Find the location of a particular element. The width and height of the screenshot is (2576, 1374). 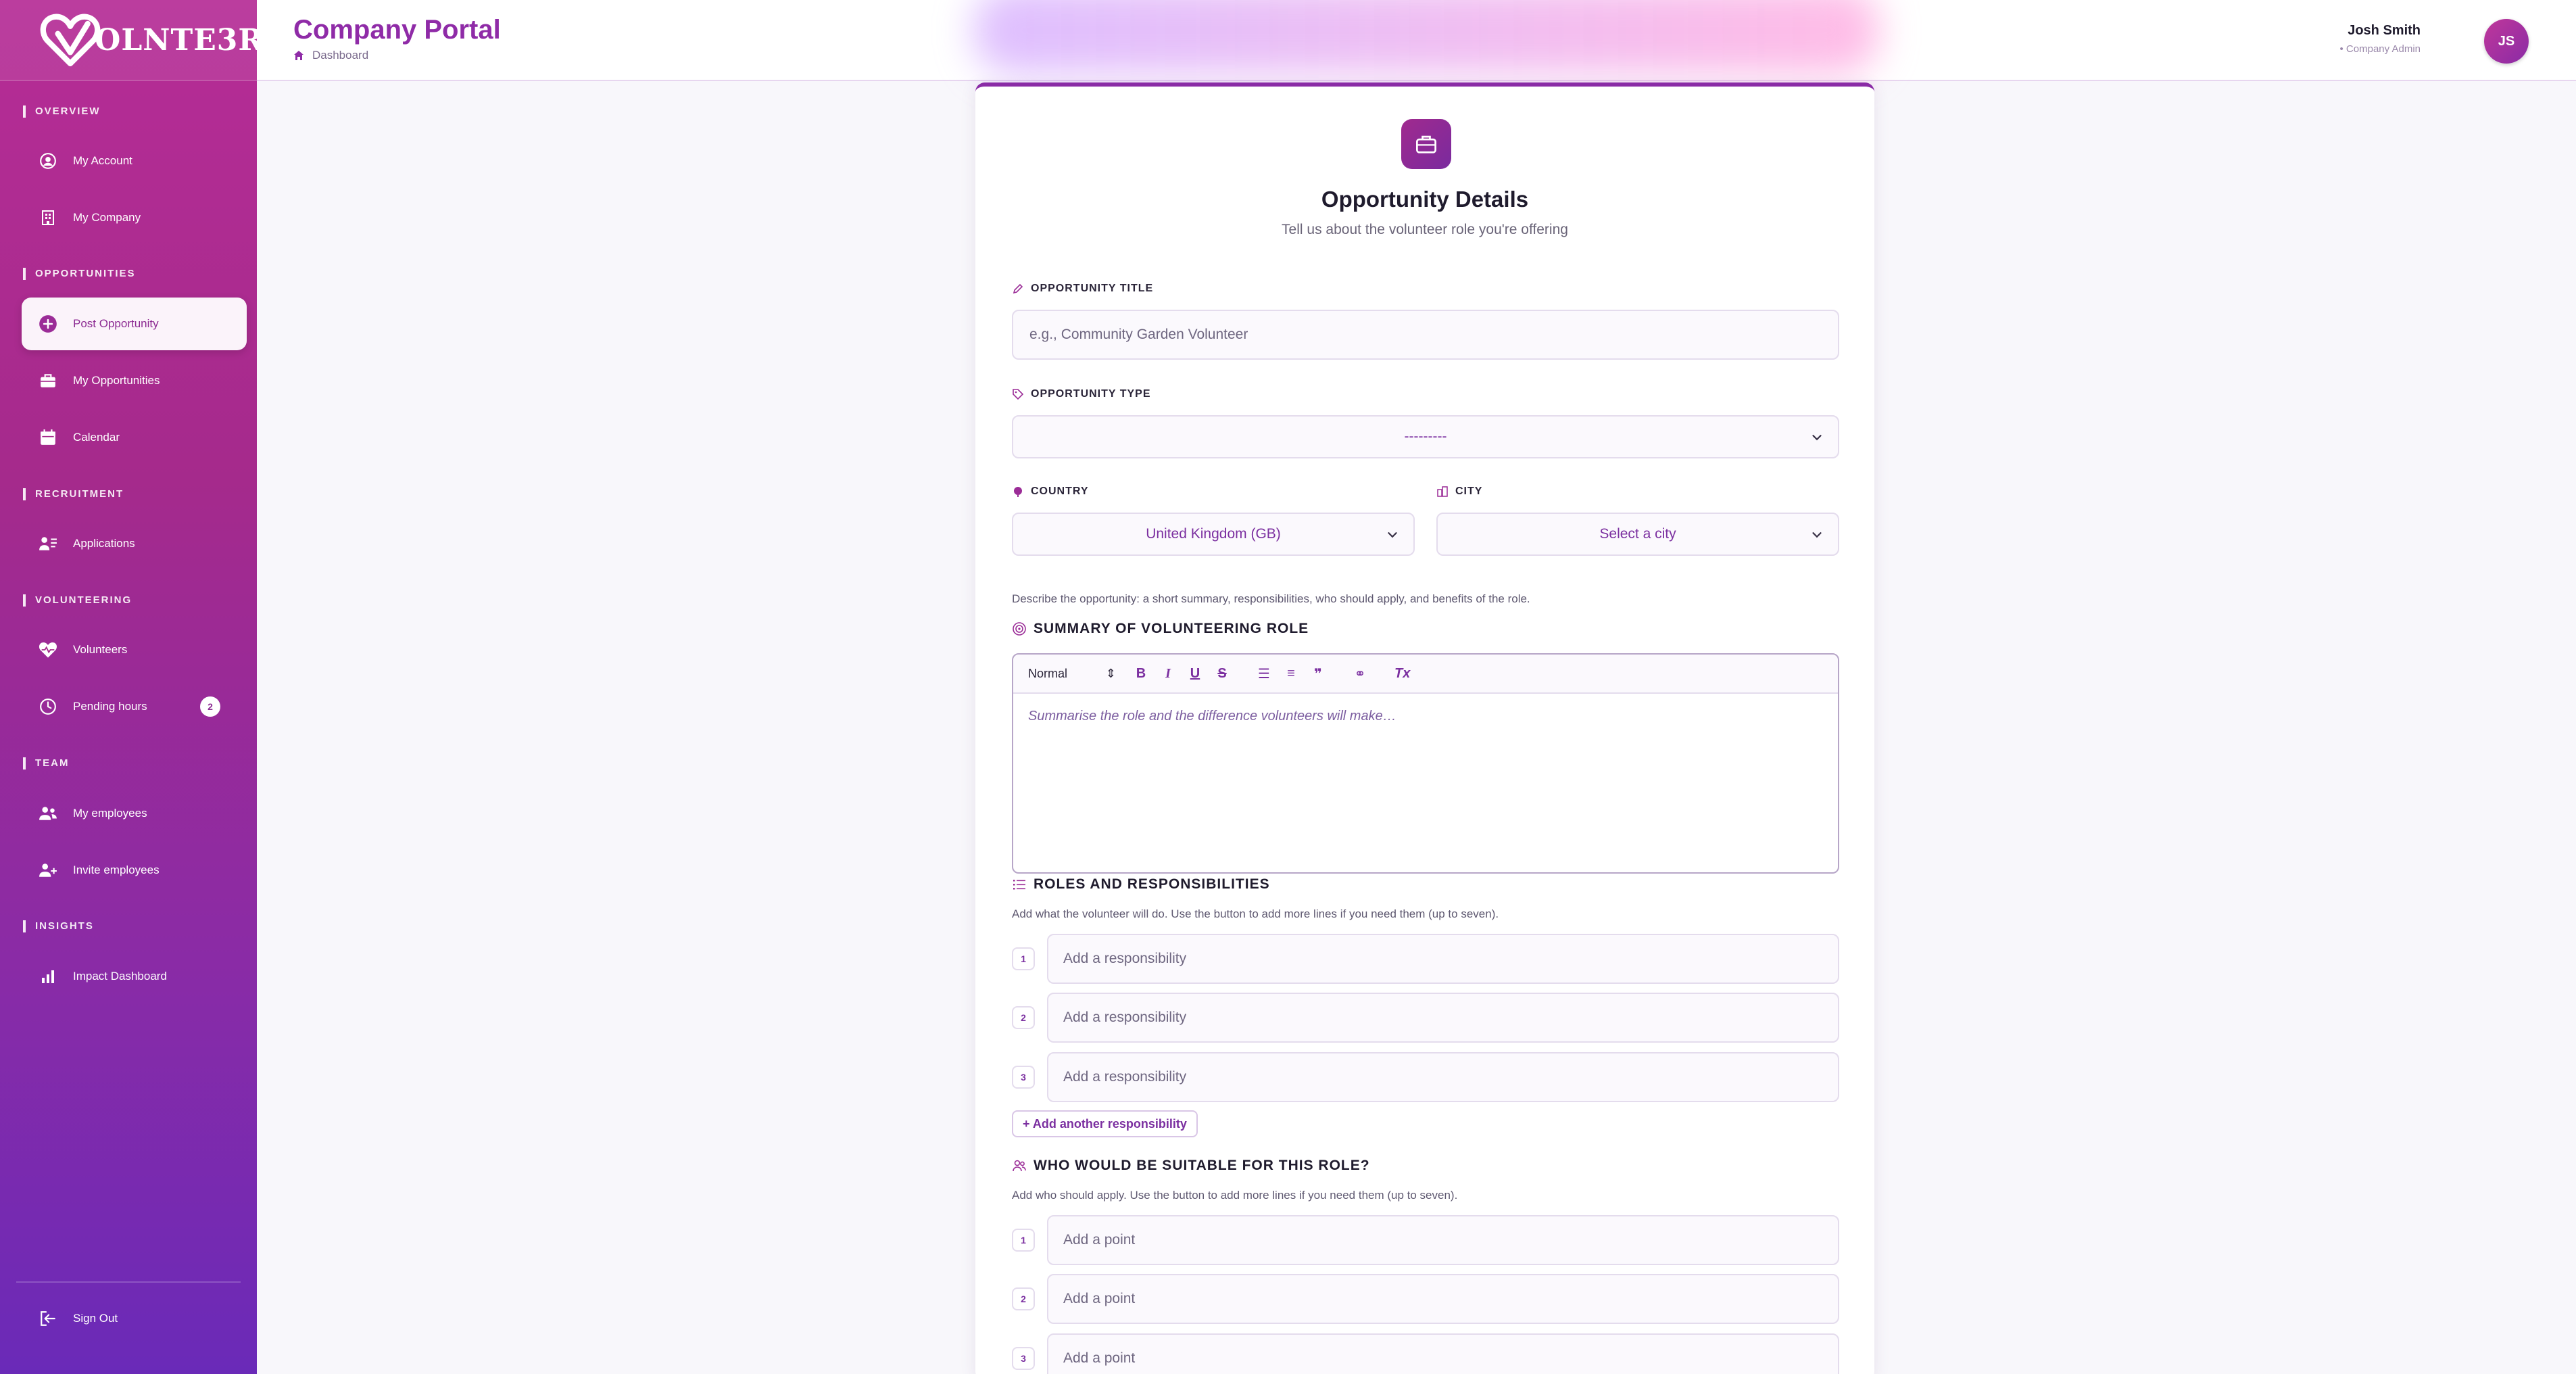

strikethrough-button: S is located at coordinates (1222, 674).